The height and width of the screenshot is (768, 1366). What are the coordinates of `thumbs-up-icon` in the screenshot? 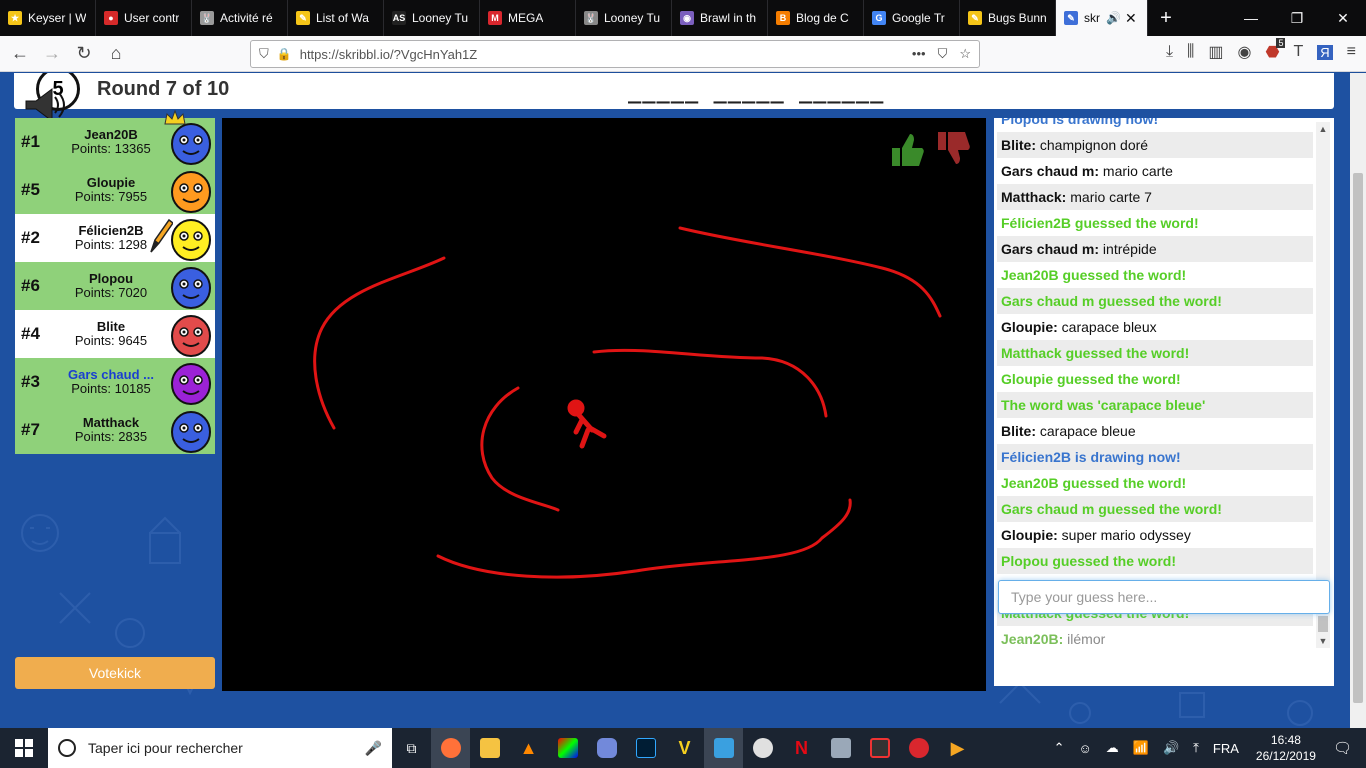 It's located at (906, 150).